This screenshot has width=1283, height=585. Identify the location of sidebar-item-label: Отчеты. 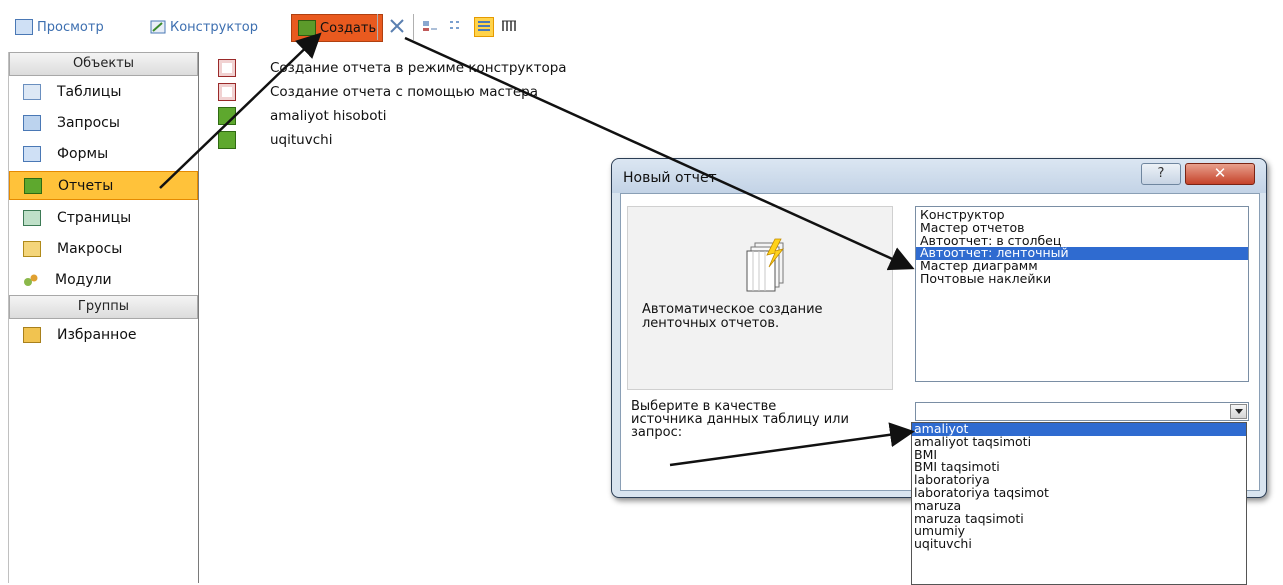
(86, 185).